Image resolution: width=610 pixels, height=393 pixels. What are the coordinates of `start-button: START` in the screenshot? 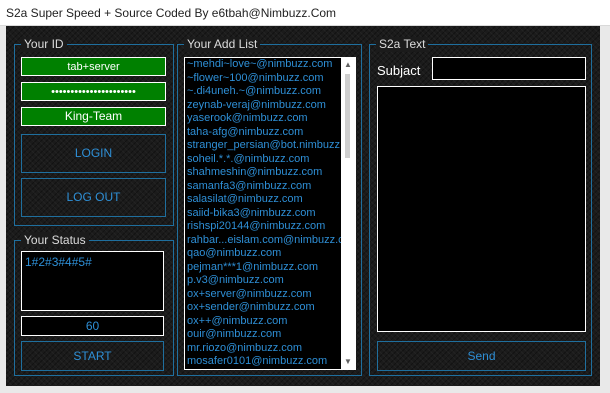 It's located at (92, 356).